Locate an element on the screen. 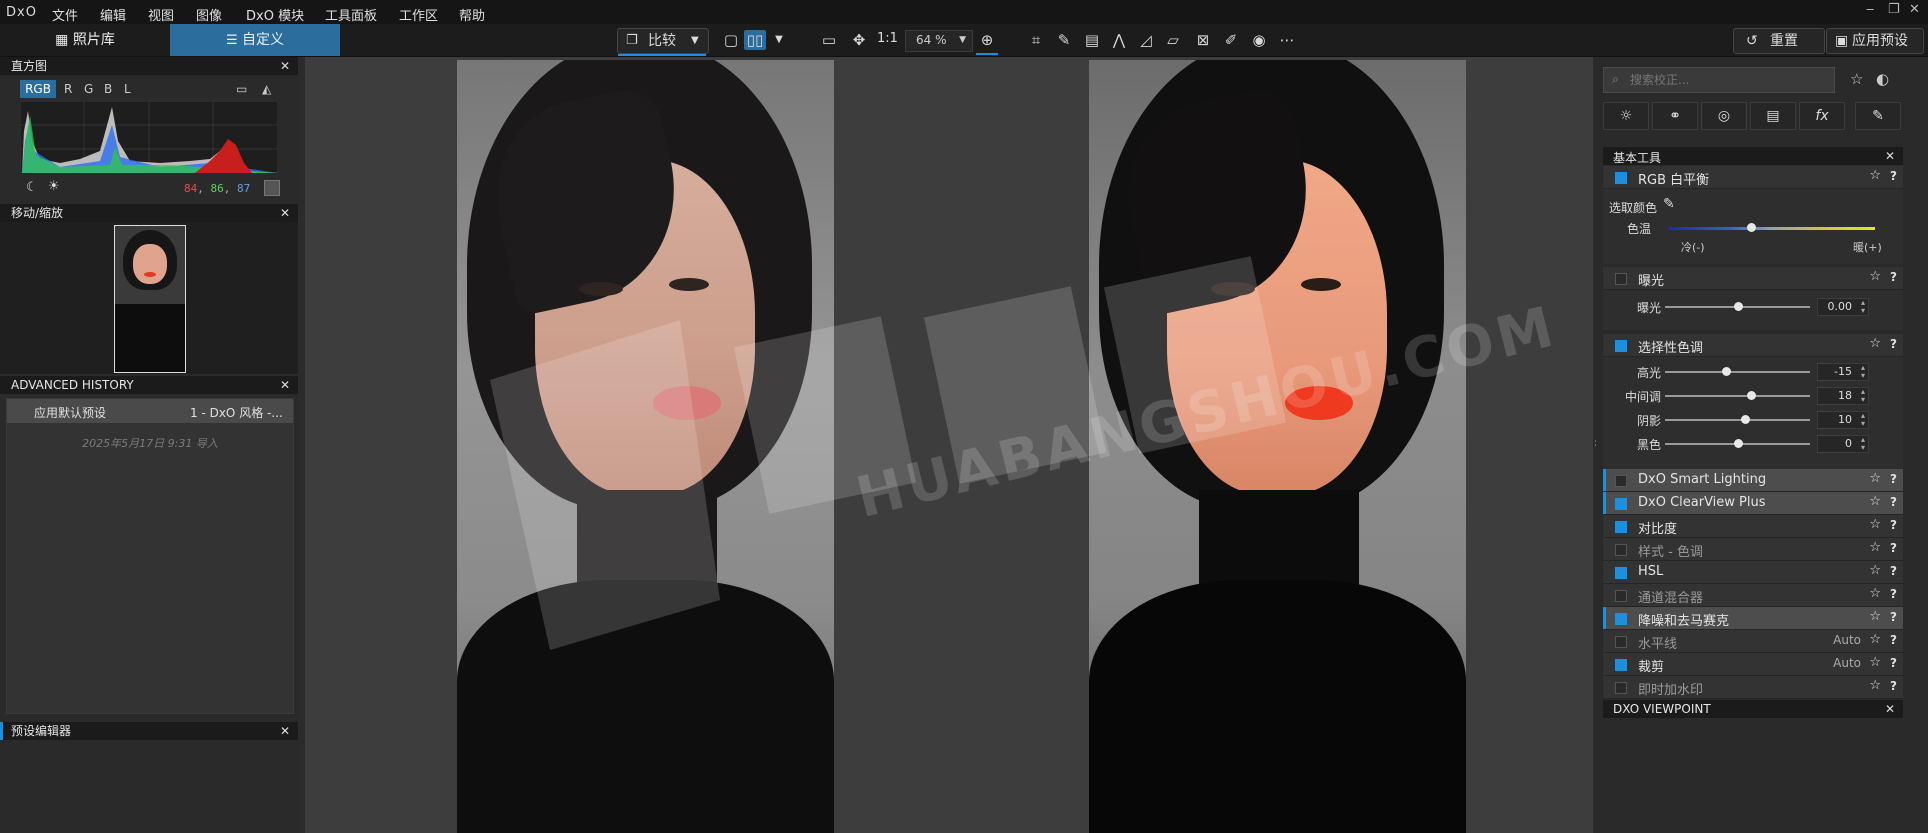  blacks-value-field: 0 ▴ ▾ is located at coordinates (1843, 444).